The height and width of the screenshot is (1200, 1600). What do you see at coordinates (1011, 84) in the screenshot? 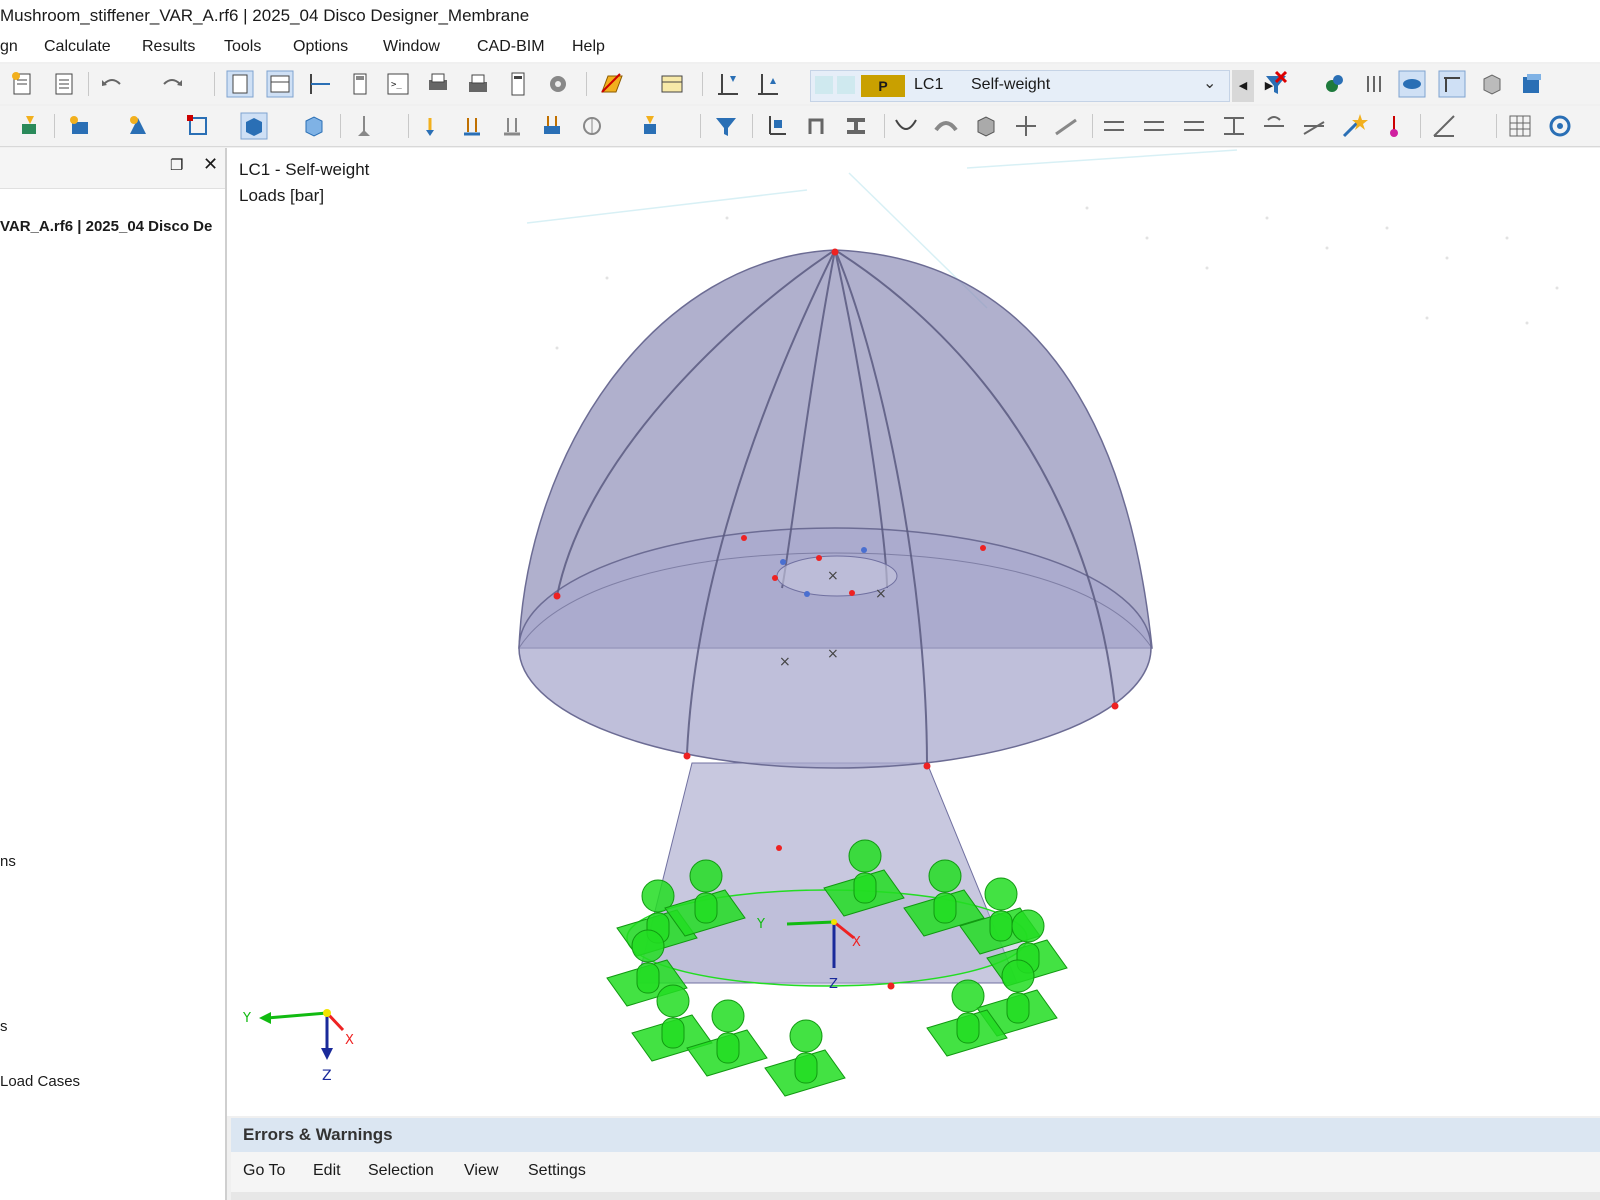
I see `load-case-name: Self-weight` at bounding box center [1011, 84].